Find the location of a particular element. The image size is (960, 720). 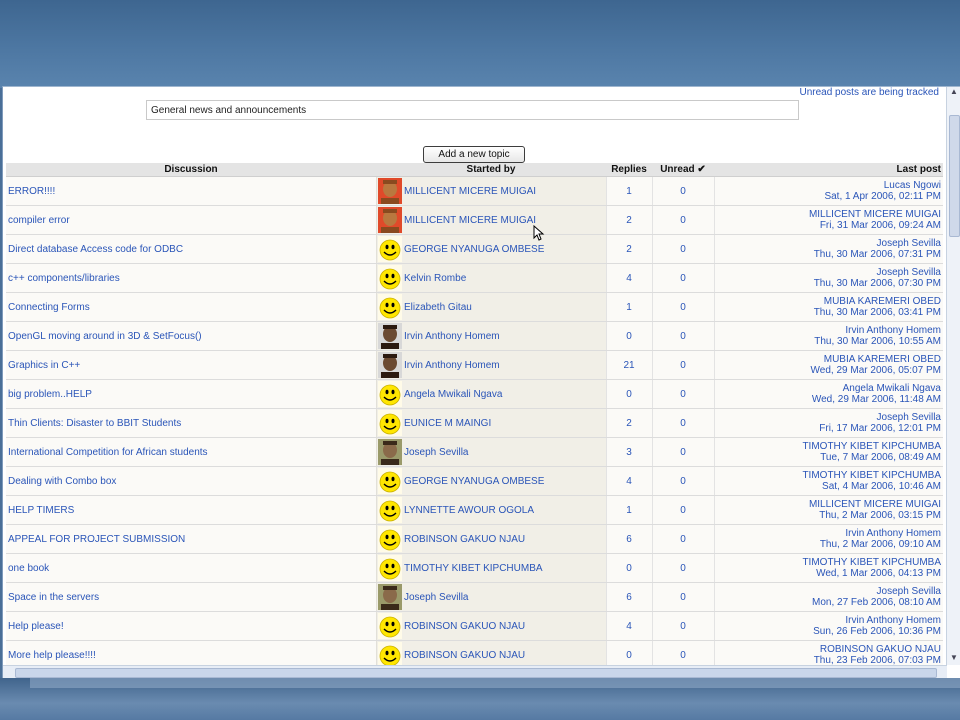

discussion-link: one book is located at coordinates (191, 568).